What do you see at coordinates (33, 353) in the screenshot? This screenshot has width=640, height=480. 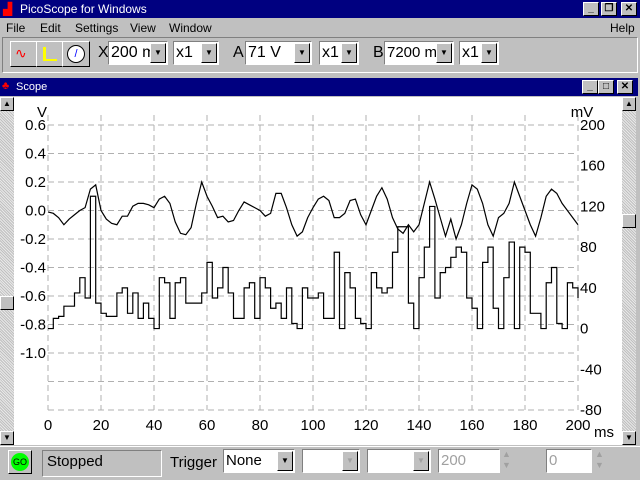 I see `y-left-tick-label: -1.0` at bounding box center [33, 353].